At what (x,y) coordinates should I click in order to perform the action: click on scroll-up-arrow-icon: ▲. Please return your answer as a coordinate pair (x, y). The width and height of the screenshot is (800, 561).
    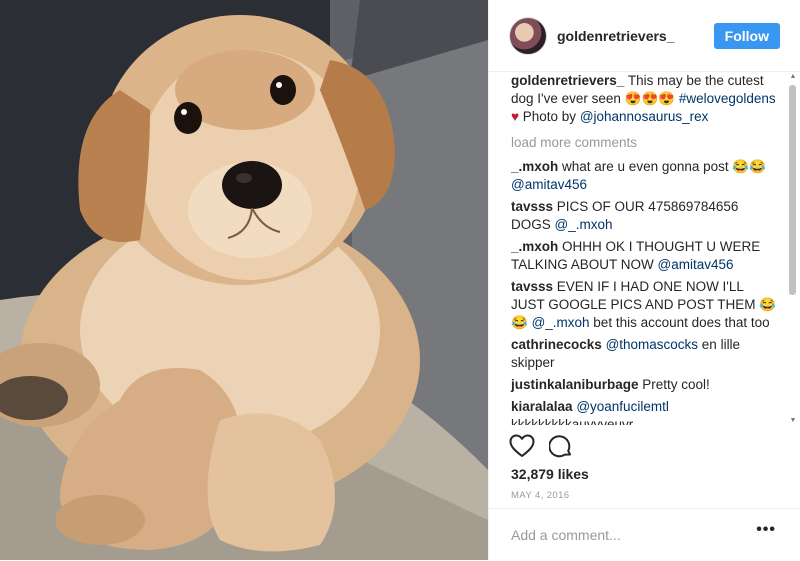
    Looking at the image, I should click on (793, 77).